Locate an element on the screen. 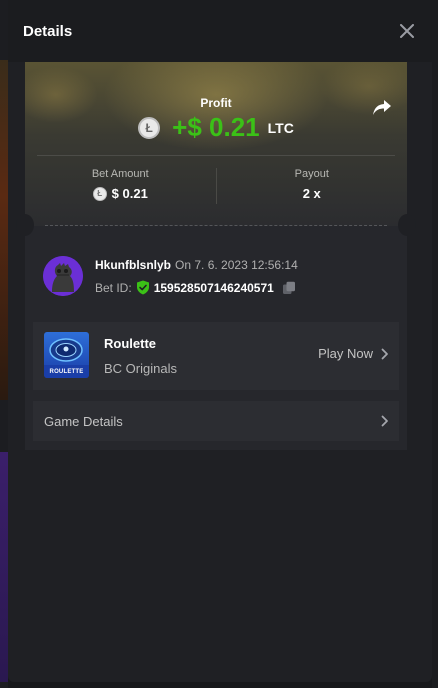  bet-id-label: Bet ID: is located at coordinates (113, 287).